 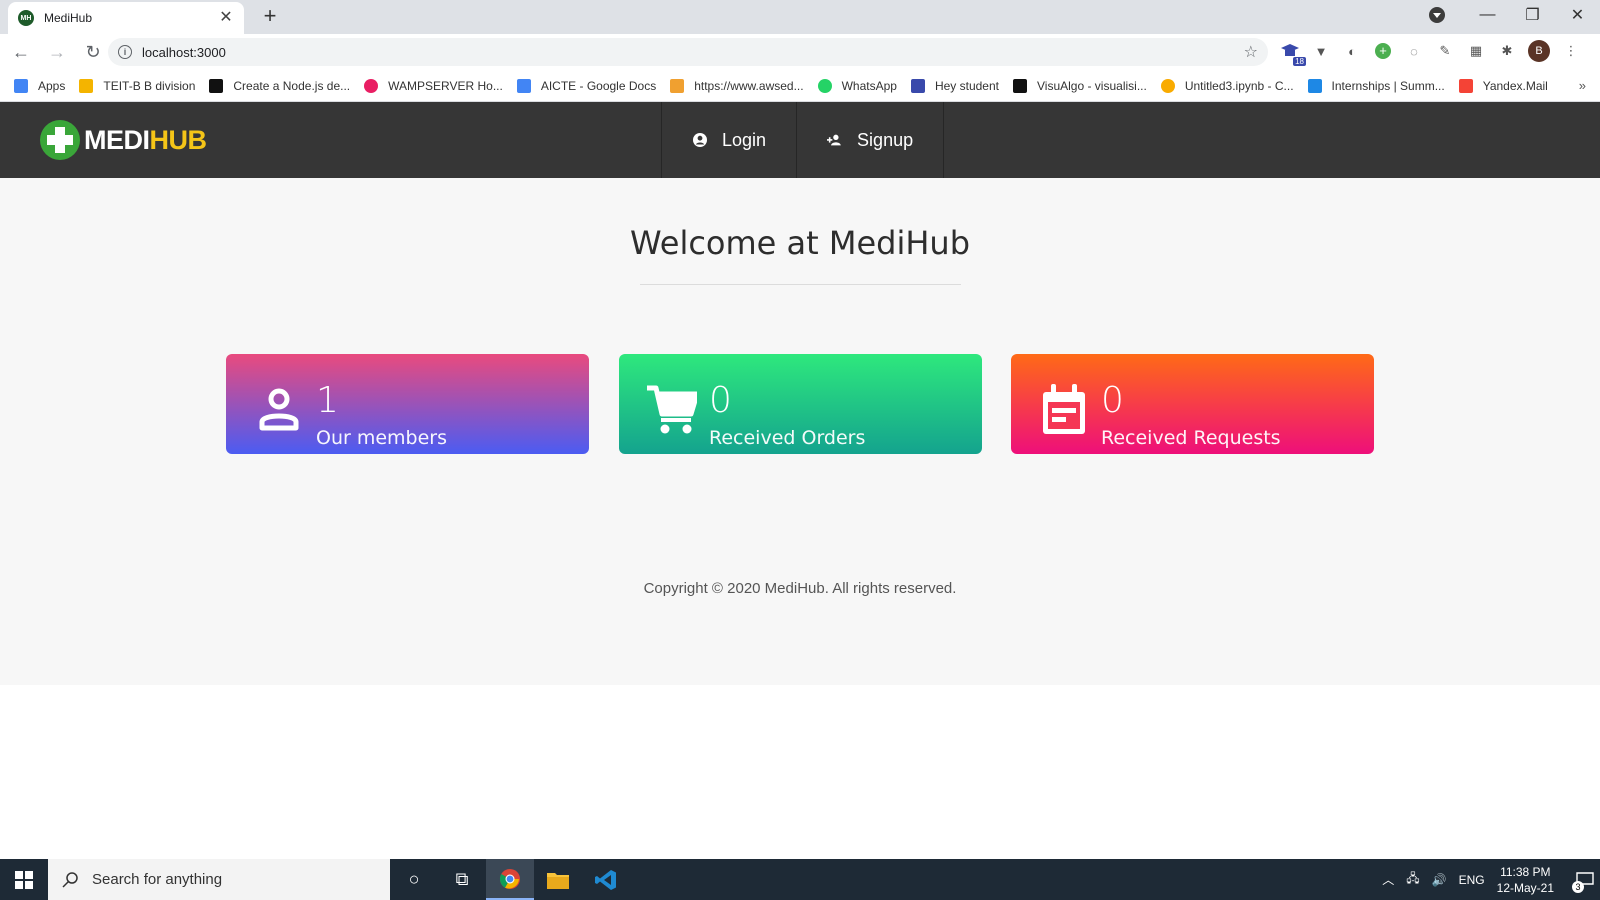 I want to click on classroom-icon, so click(x=86, y=85).